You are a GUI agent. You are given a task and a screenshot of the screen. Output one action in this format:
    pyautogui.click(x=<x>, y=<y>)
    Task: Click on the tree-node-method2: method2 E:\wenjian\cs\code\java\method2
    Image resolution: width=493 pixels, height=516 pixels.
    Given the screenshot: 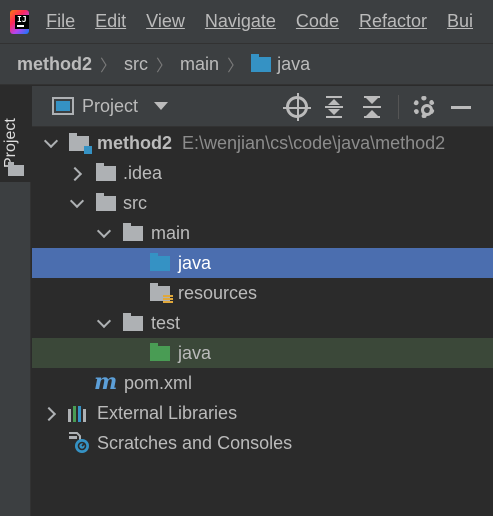 What is the action you would take?
    pyautogui.click(x=262, y=143)
    